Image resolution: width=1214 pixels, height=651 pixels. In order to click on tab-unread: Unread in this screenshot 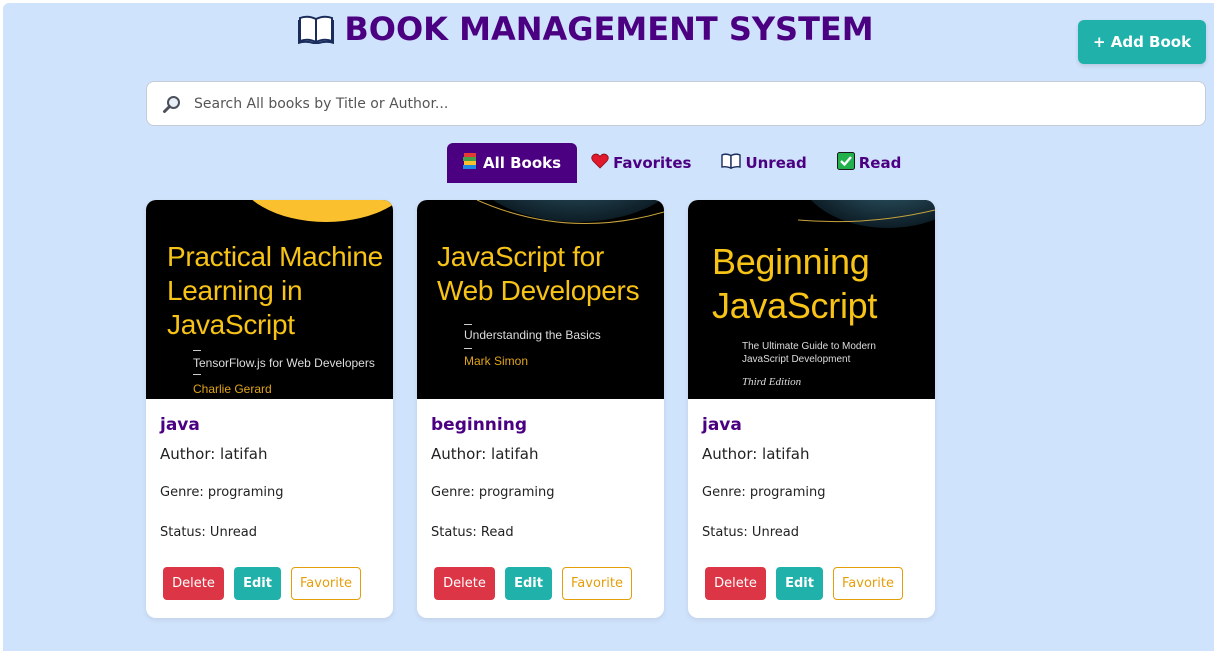, I will do `click(764, 163)`.